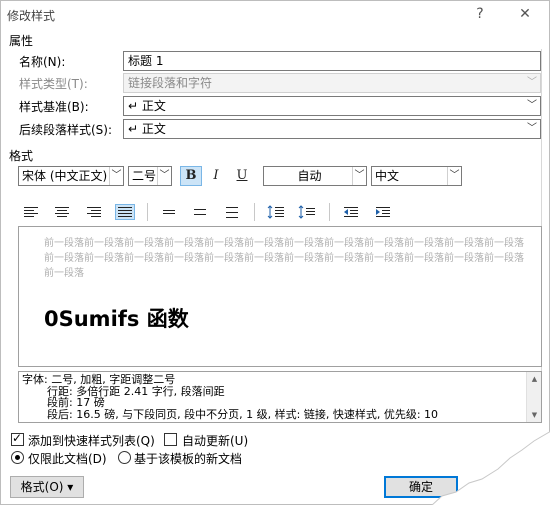 The image size is (550, 505). What do you see at coordinates (490, 468) in the screenshot?
I see `torn-edge-decoration` at bounding box center [490, 468].